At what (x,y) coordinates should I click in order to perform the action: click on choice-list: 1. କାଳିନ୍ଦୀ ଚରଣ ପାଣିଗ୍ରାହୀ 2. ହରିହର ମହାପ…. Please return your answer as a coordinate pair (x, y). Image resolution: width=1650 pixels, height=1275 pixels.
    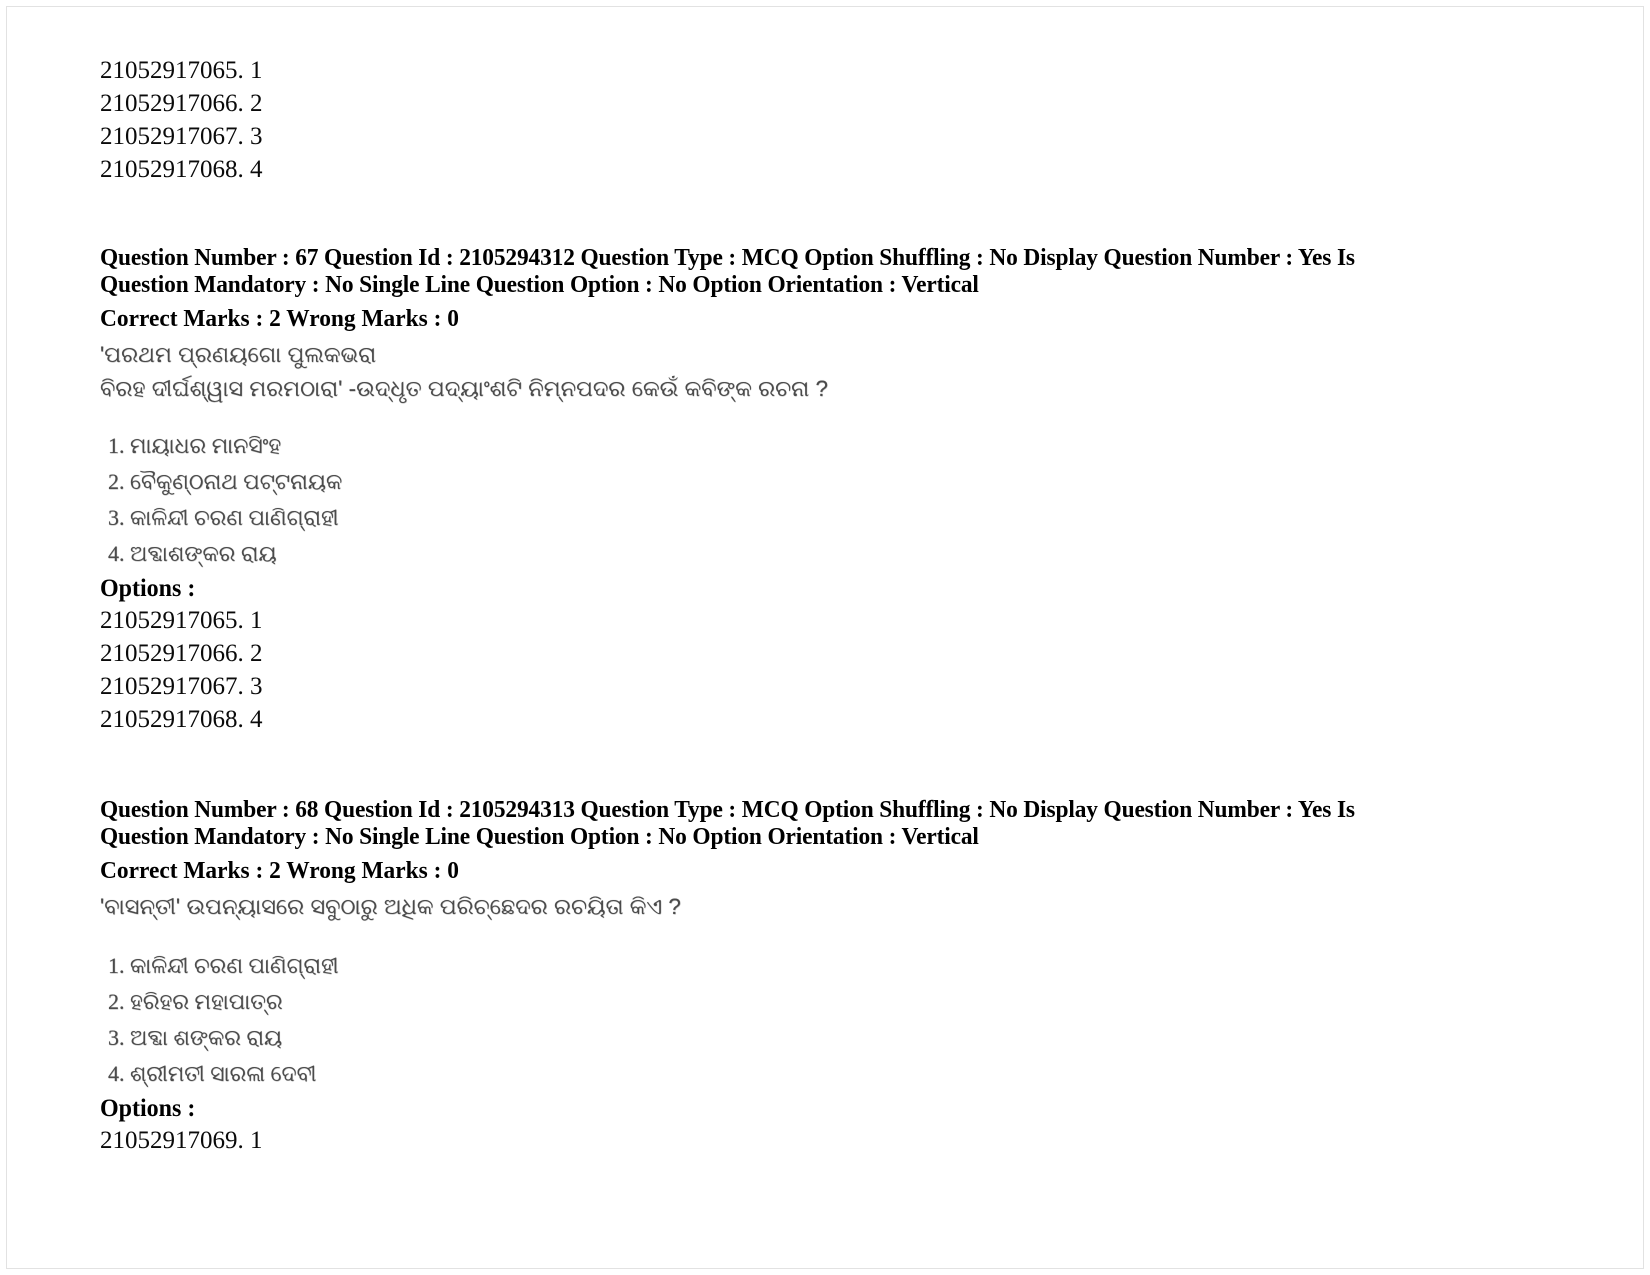
    Looking at the image, I should click on (849, 1020).